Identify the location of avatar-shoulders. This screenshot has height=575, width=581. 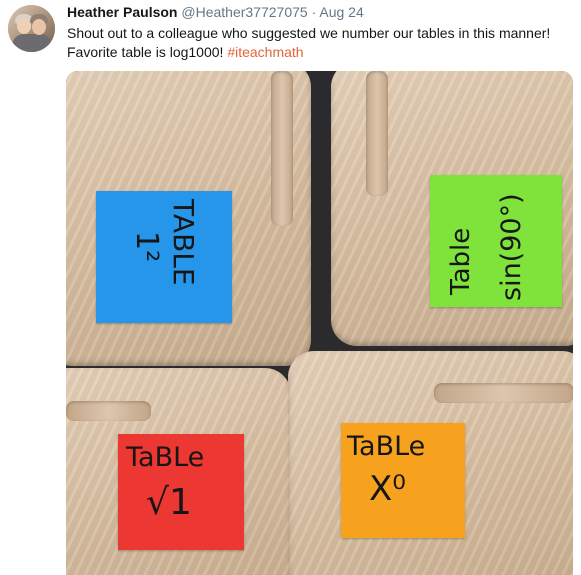
(32, 43).